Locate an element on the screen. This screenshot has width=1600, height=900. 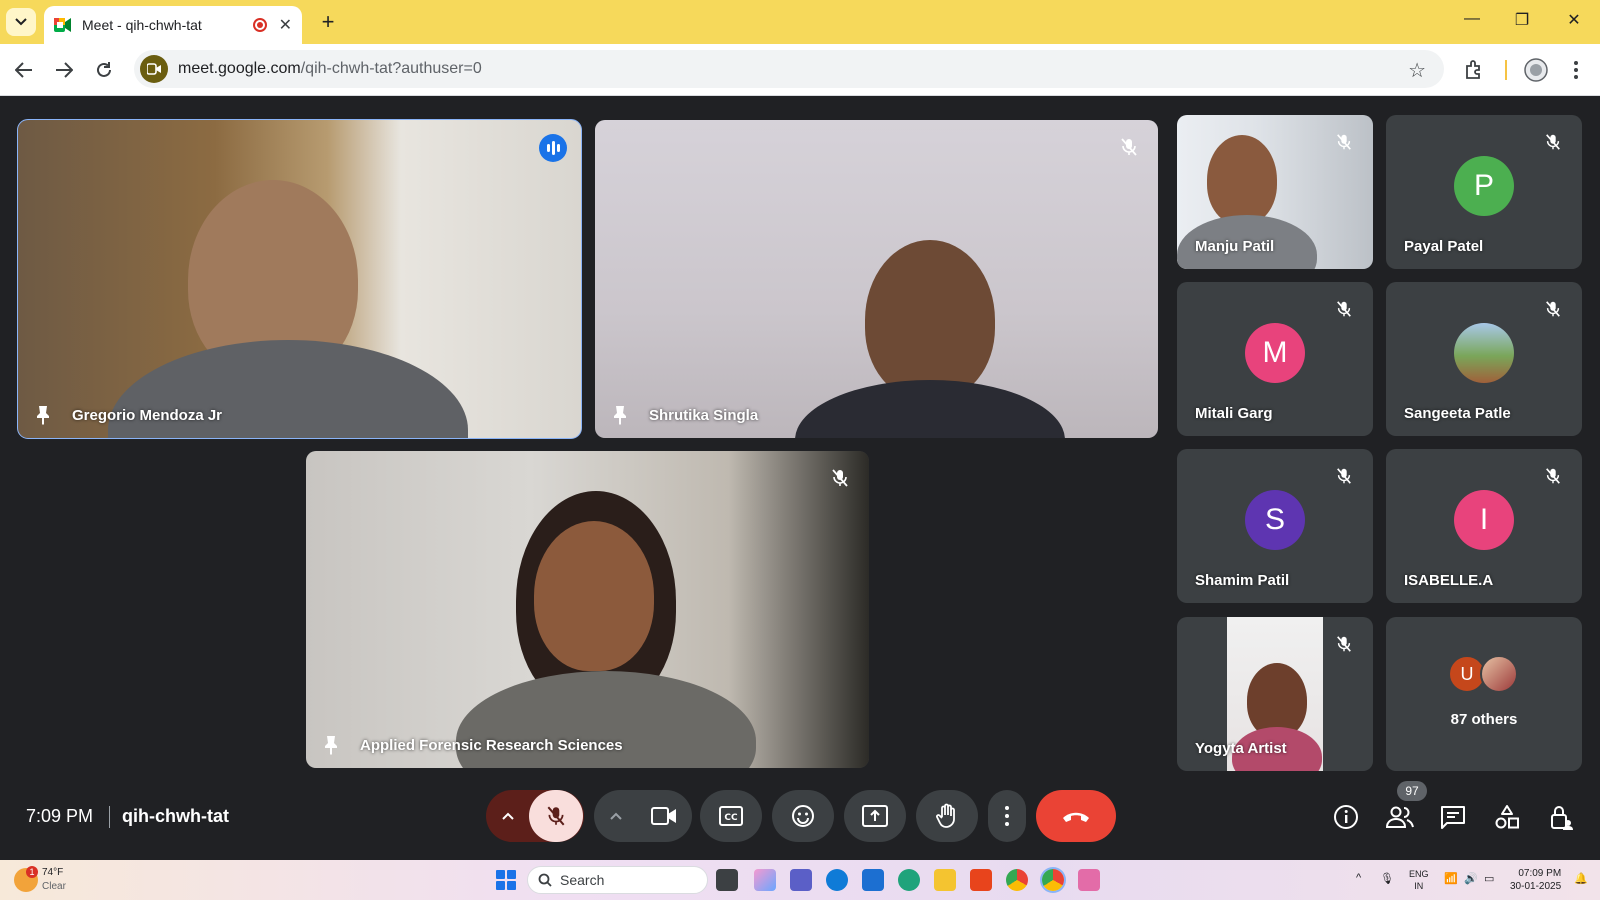
url-text: meet.google.com/qih-chwh-tat?authuser=0 is located at coordinates (330, 69).